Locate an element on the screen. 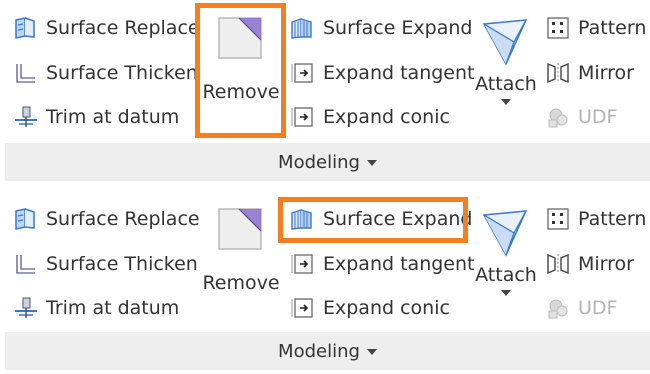 Image resolution: width=650 pixels, height=374 pixels. remove-label: Remove is located at coordinates (241, 283).